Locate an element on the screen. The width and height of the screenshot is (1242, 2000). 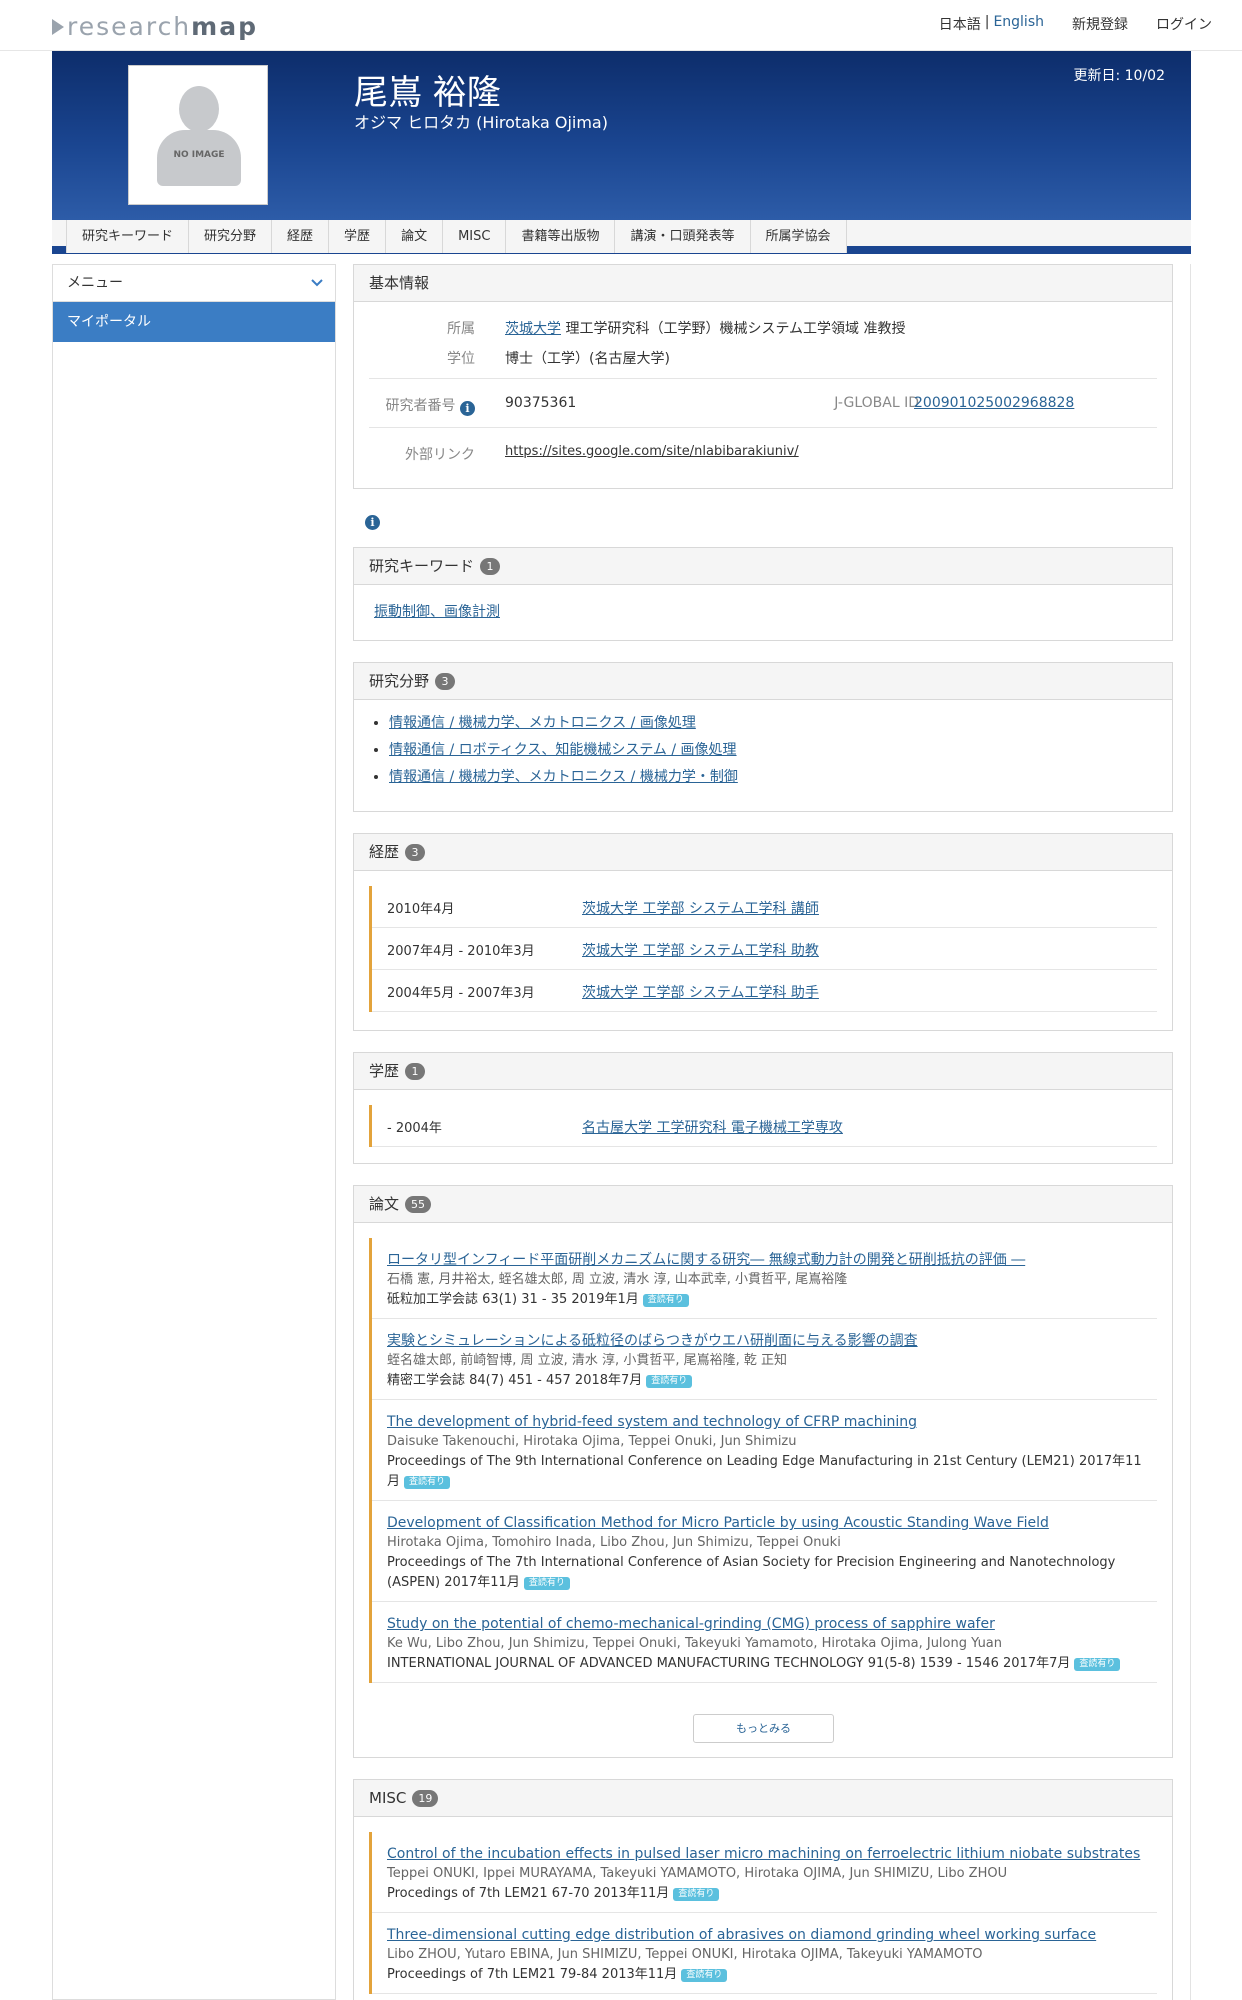
field-link: 情報通信 / 機械力学、メカトロニクス / 機械力学・制御 is located at coordinates (563, 777).